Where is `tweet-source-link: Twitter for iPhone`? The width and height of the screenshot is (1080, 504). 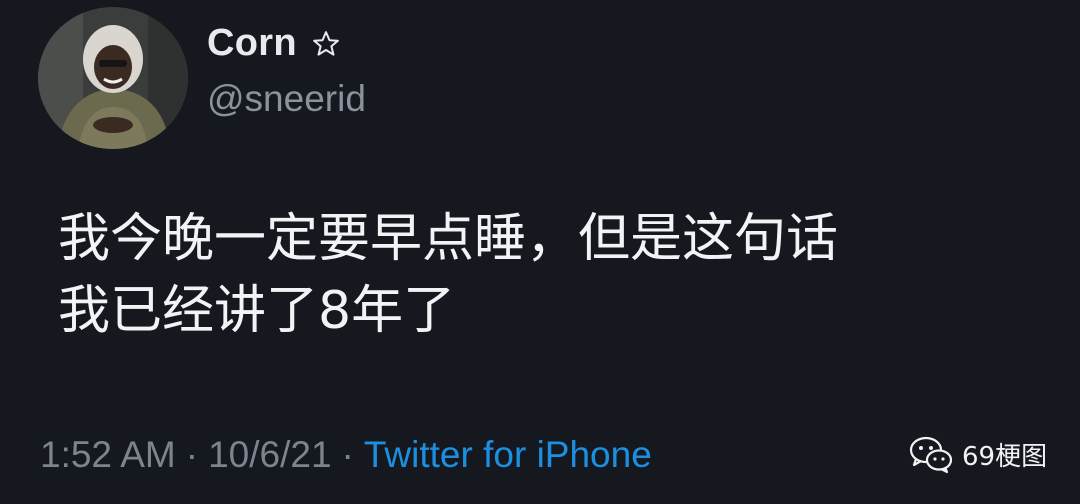
tweet-source-link: Twitter for iPhone is located at coordinates (508, 454).